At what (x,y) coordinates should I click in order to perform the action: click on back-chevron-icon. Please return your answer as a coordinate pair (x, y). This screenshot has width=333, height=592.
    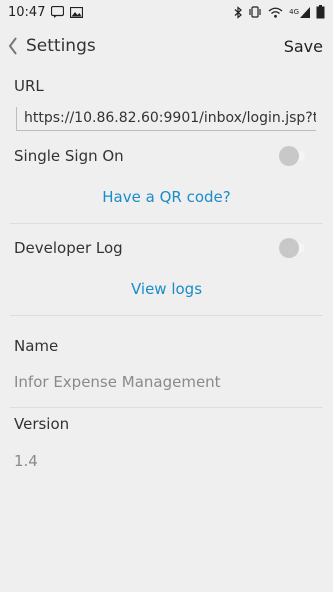
    Looking at the image, I should click on (13, 46).